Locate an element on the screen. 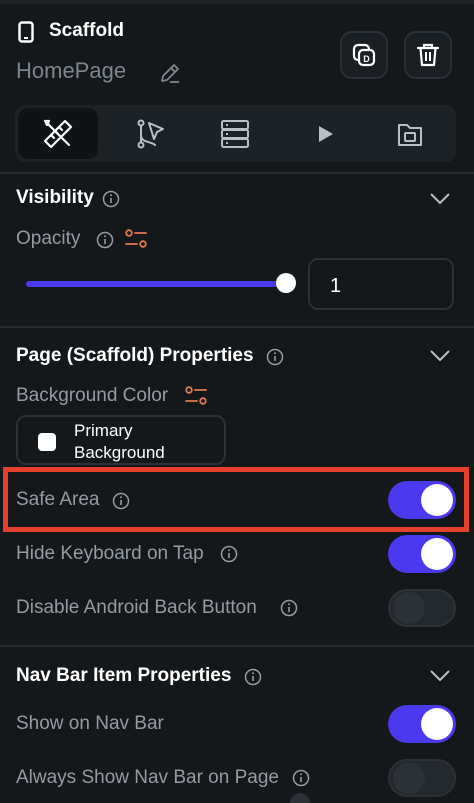 The image size is (474, 803). ruler-pencil-icon is located at coordinates (58, 133).